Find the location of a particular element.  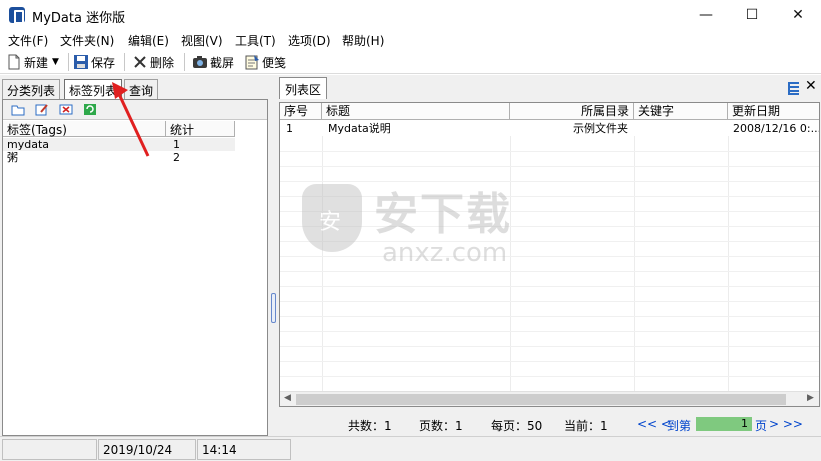

new-button: 新建 ▼ is located at coordinates (32, 62).